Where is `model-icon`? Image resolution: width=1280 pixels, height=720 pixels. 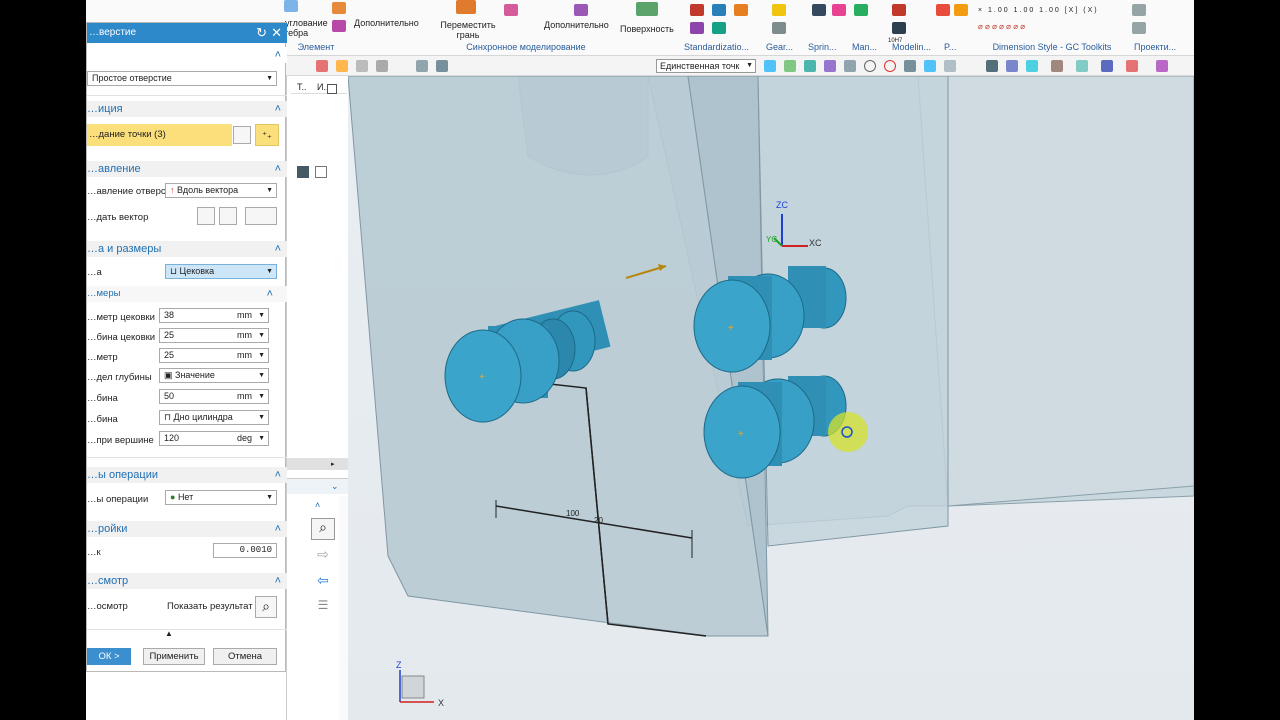
model-icon is located at coordinates (899, 10).